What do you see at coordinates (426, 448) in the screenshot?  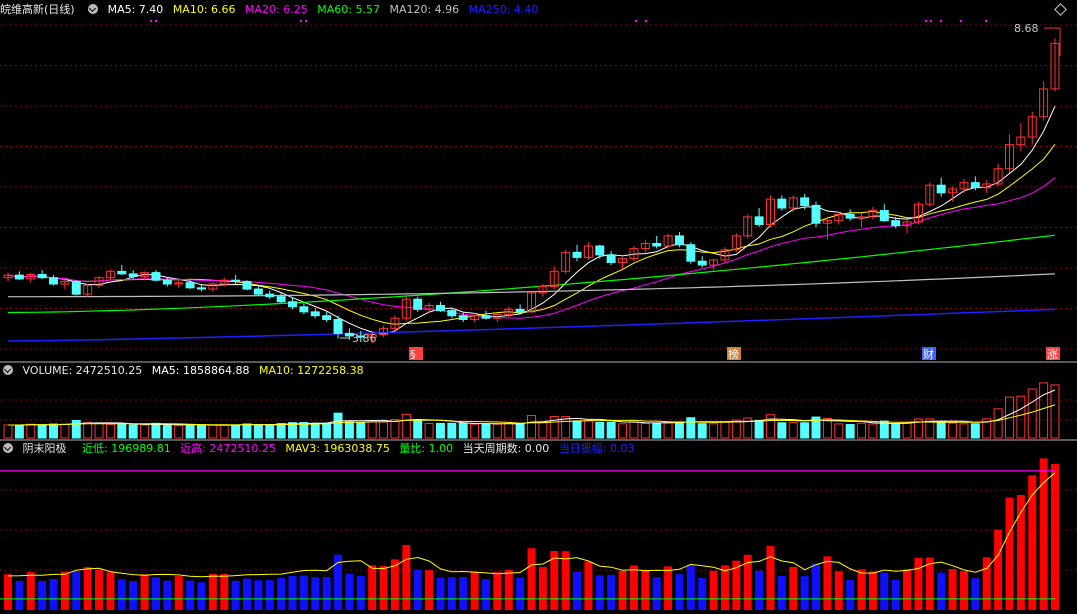 I see `indicator-ratio: 量比: 1.00` at bounding box center [426, 448].